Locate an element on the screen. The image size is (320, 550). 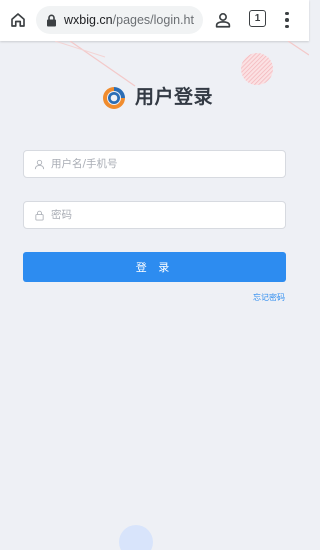
decorative-circle-pink is located at coordinates (257, 69).